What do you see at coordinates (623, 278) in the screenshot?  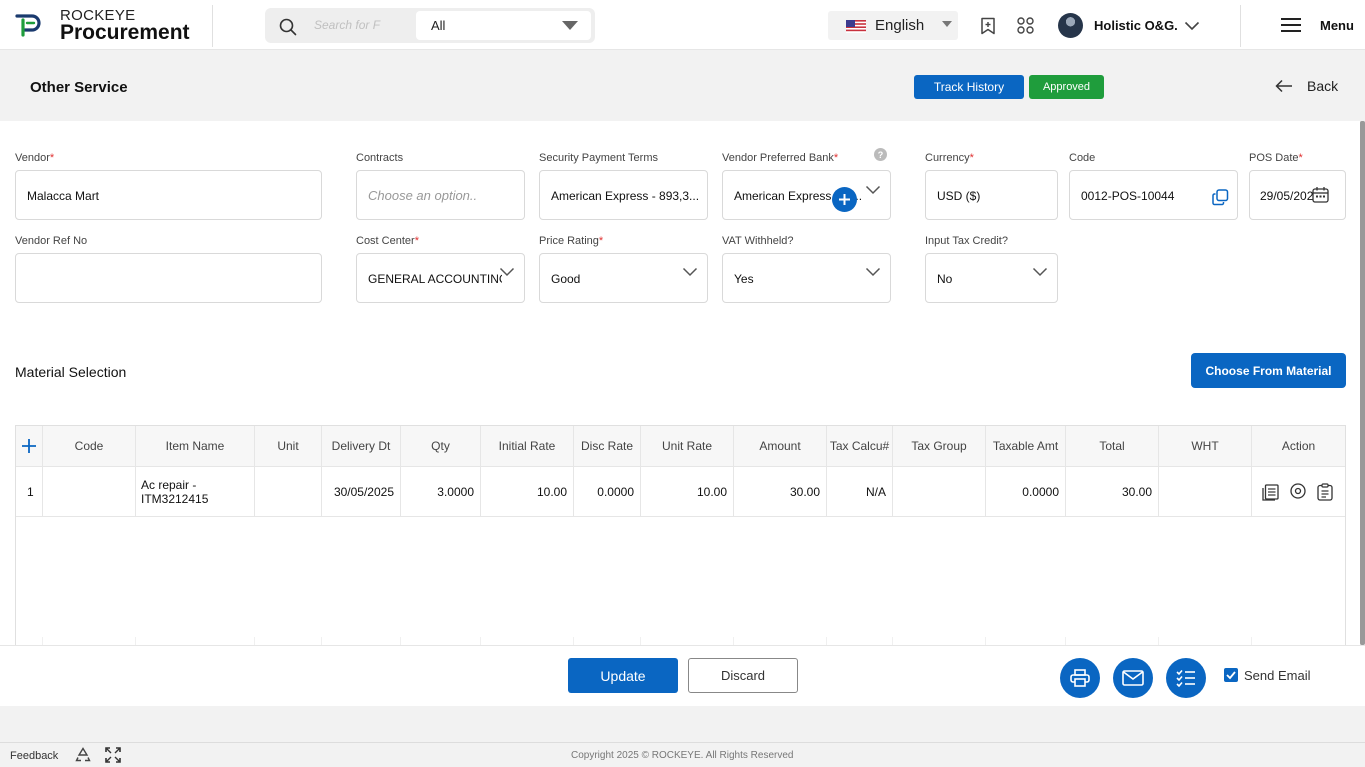 I see `price-rating-select: Good` at bounding box center [623, 278].